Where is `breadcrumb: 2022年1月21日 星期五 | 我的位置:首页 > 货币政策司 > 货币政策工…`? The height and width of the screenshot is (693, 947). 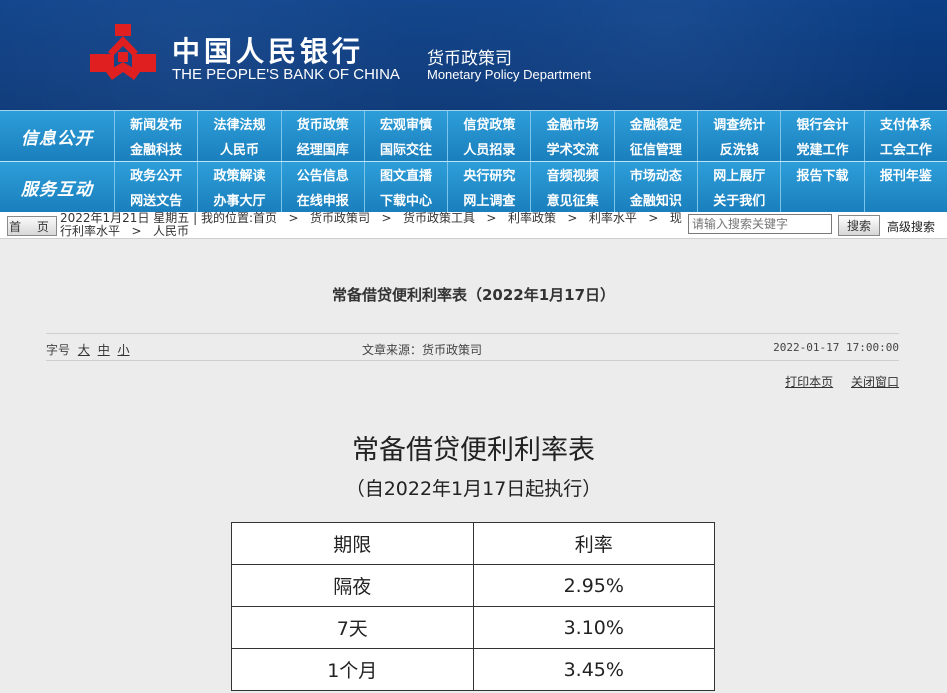
breadcrumb: 2022年1月21日 星期五 | 我的位置:首页 > 货币政策司 > 货币政策工… is located at coordinates (372, 225).